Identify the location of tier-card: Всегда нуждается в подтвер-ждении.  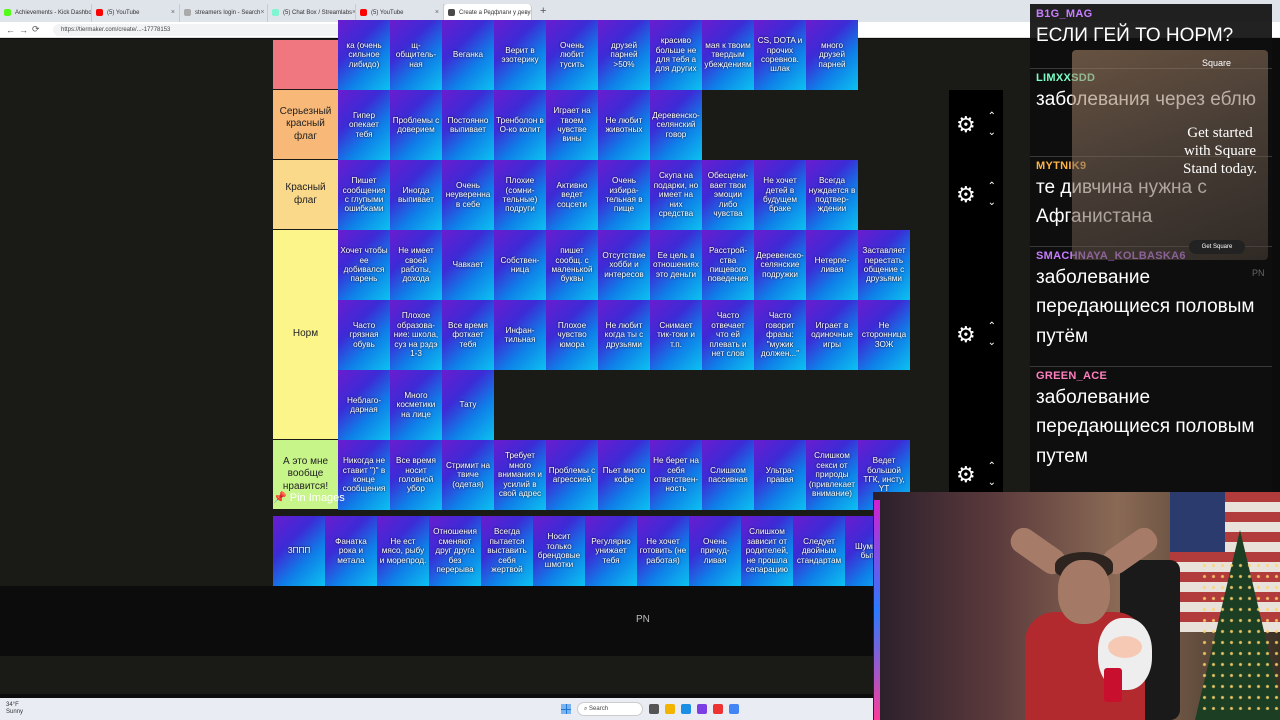
(832, 195).